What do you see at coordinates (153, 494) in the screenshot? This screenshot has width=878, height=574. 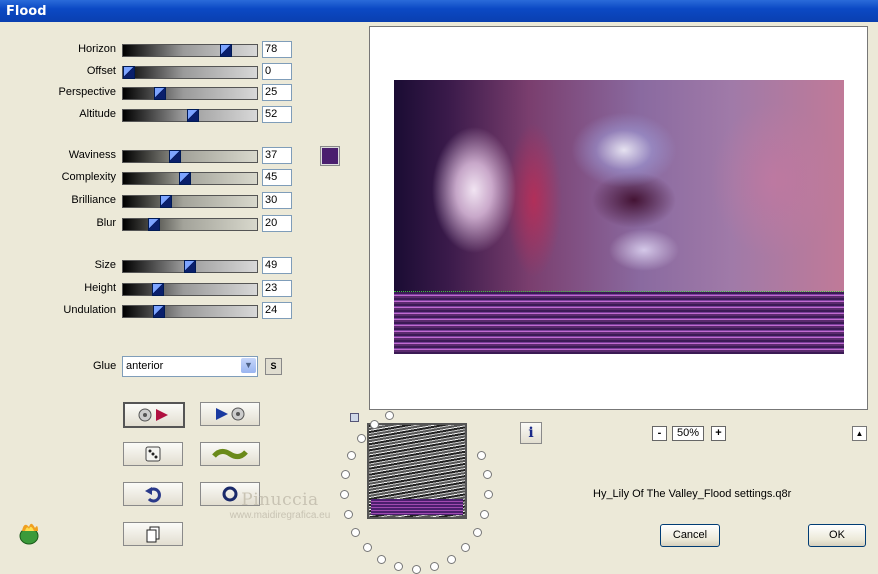 I see `undo-button` at bounding box center [153, 494].